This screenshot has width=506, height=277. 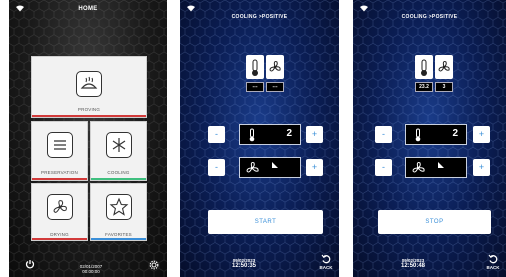 What do you see at coordinates (118, 179) in the screenshot?
I see `cooling-accent-bar` at bounding box center [118, 179].